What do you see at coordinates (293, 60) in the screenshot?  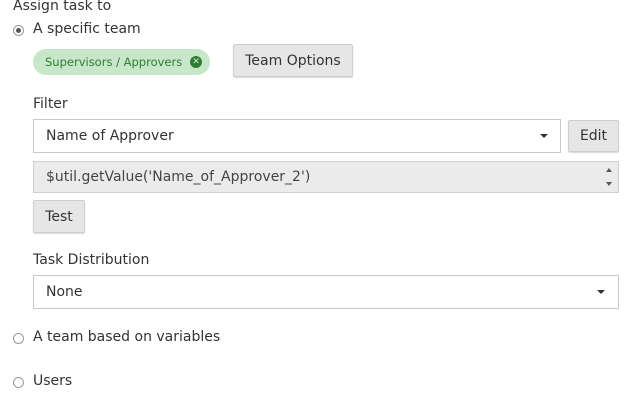 I see `team-options-button: Team Options` at bounding box center [293, 60].